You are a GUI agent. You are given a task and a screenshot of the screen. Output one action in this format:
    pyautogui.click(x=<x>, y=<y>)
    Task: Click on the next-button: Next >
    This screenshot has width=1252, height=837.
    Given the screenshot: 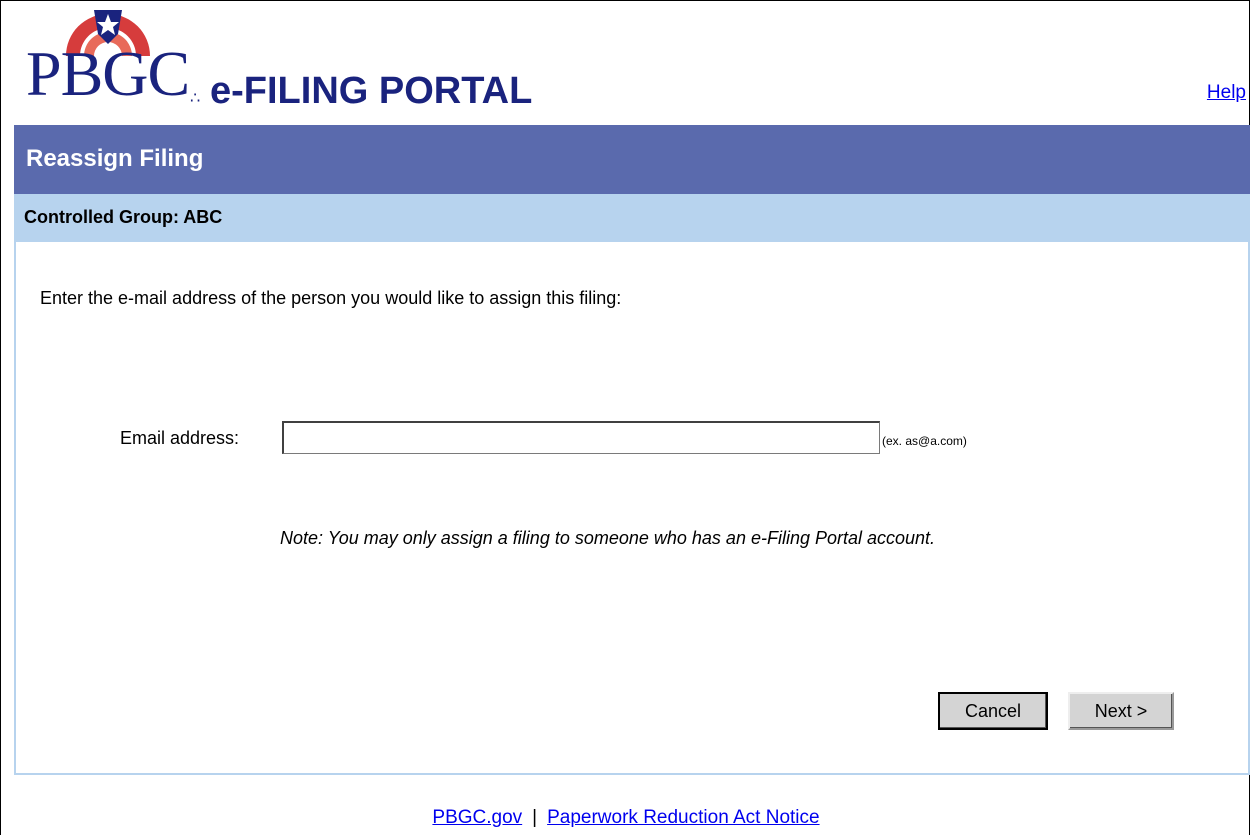 What is the action you would take?
    pyautogui.click(x=1121, y=711)
    